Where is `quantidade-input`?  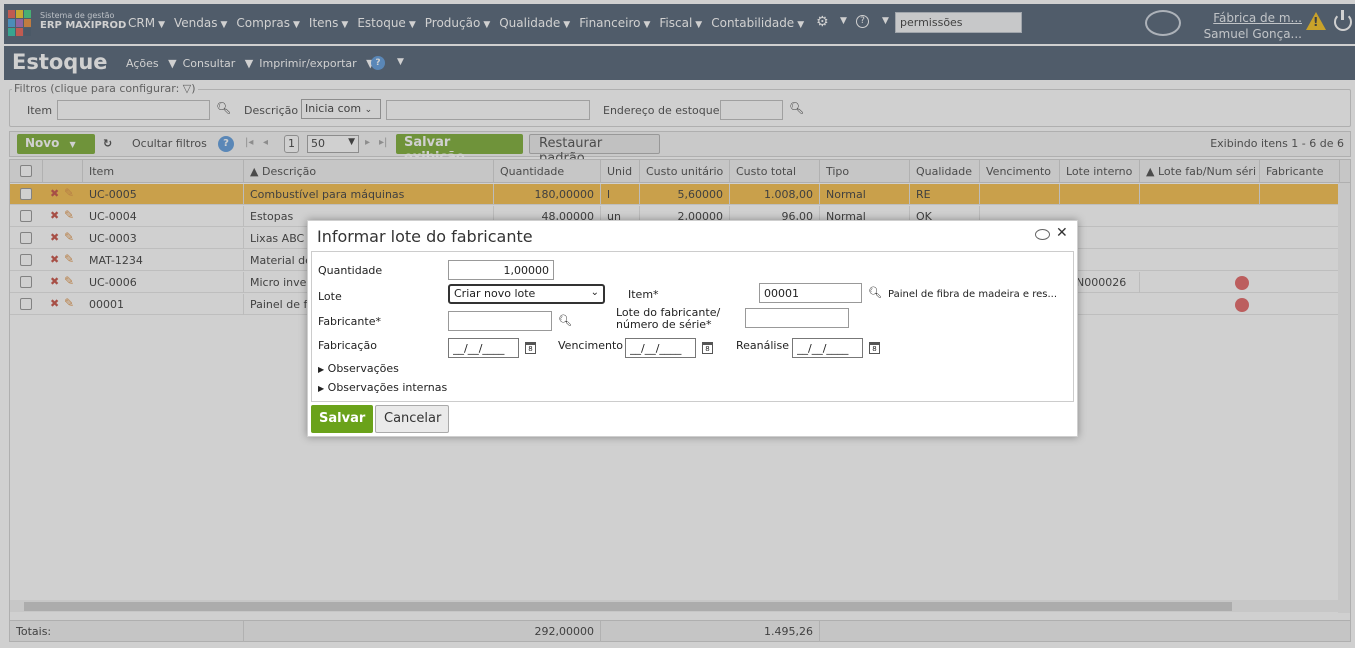
quantidade-input is located at coordinates (501, 270).